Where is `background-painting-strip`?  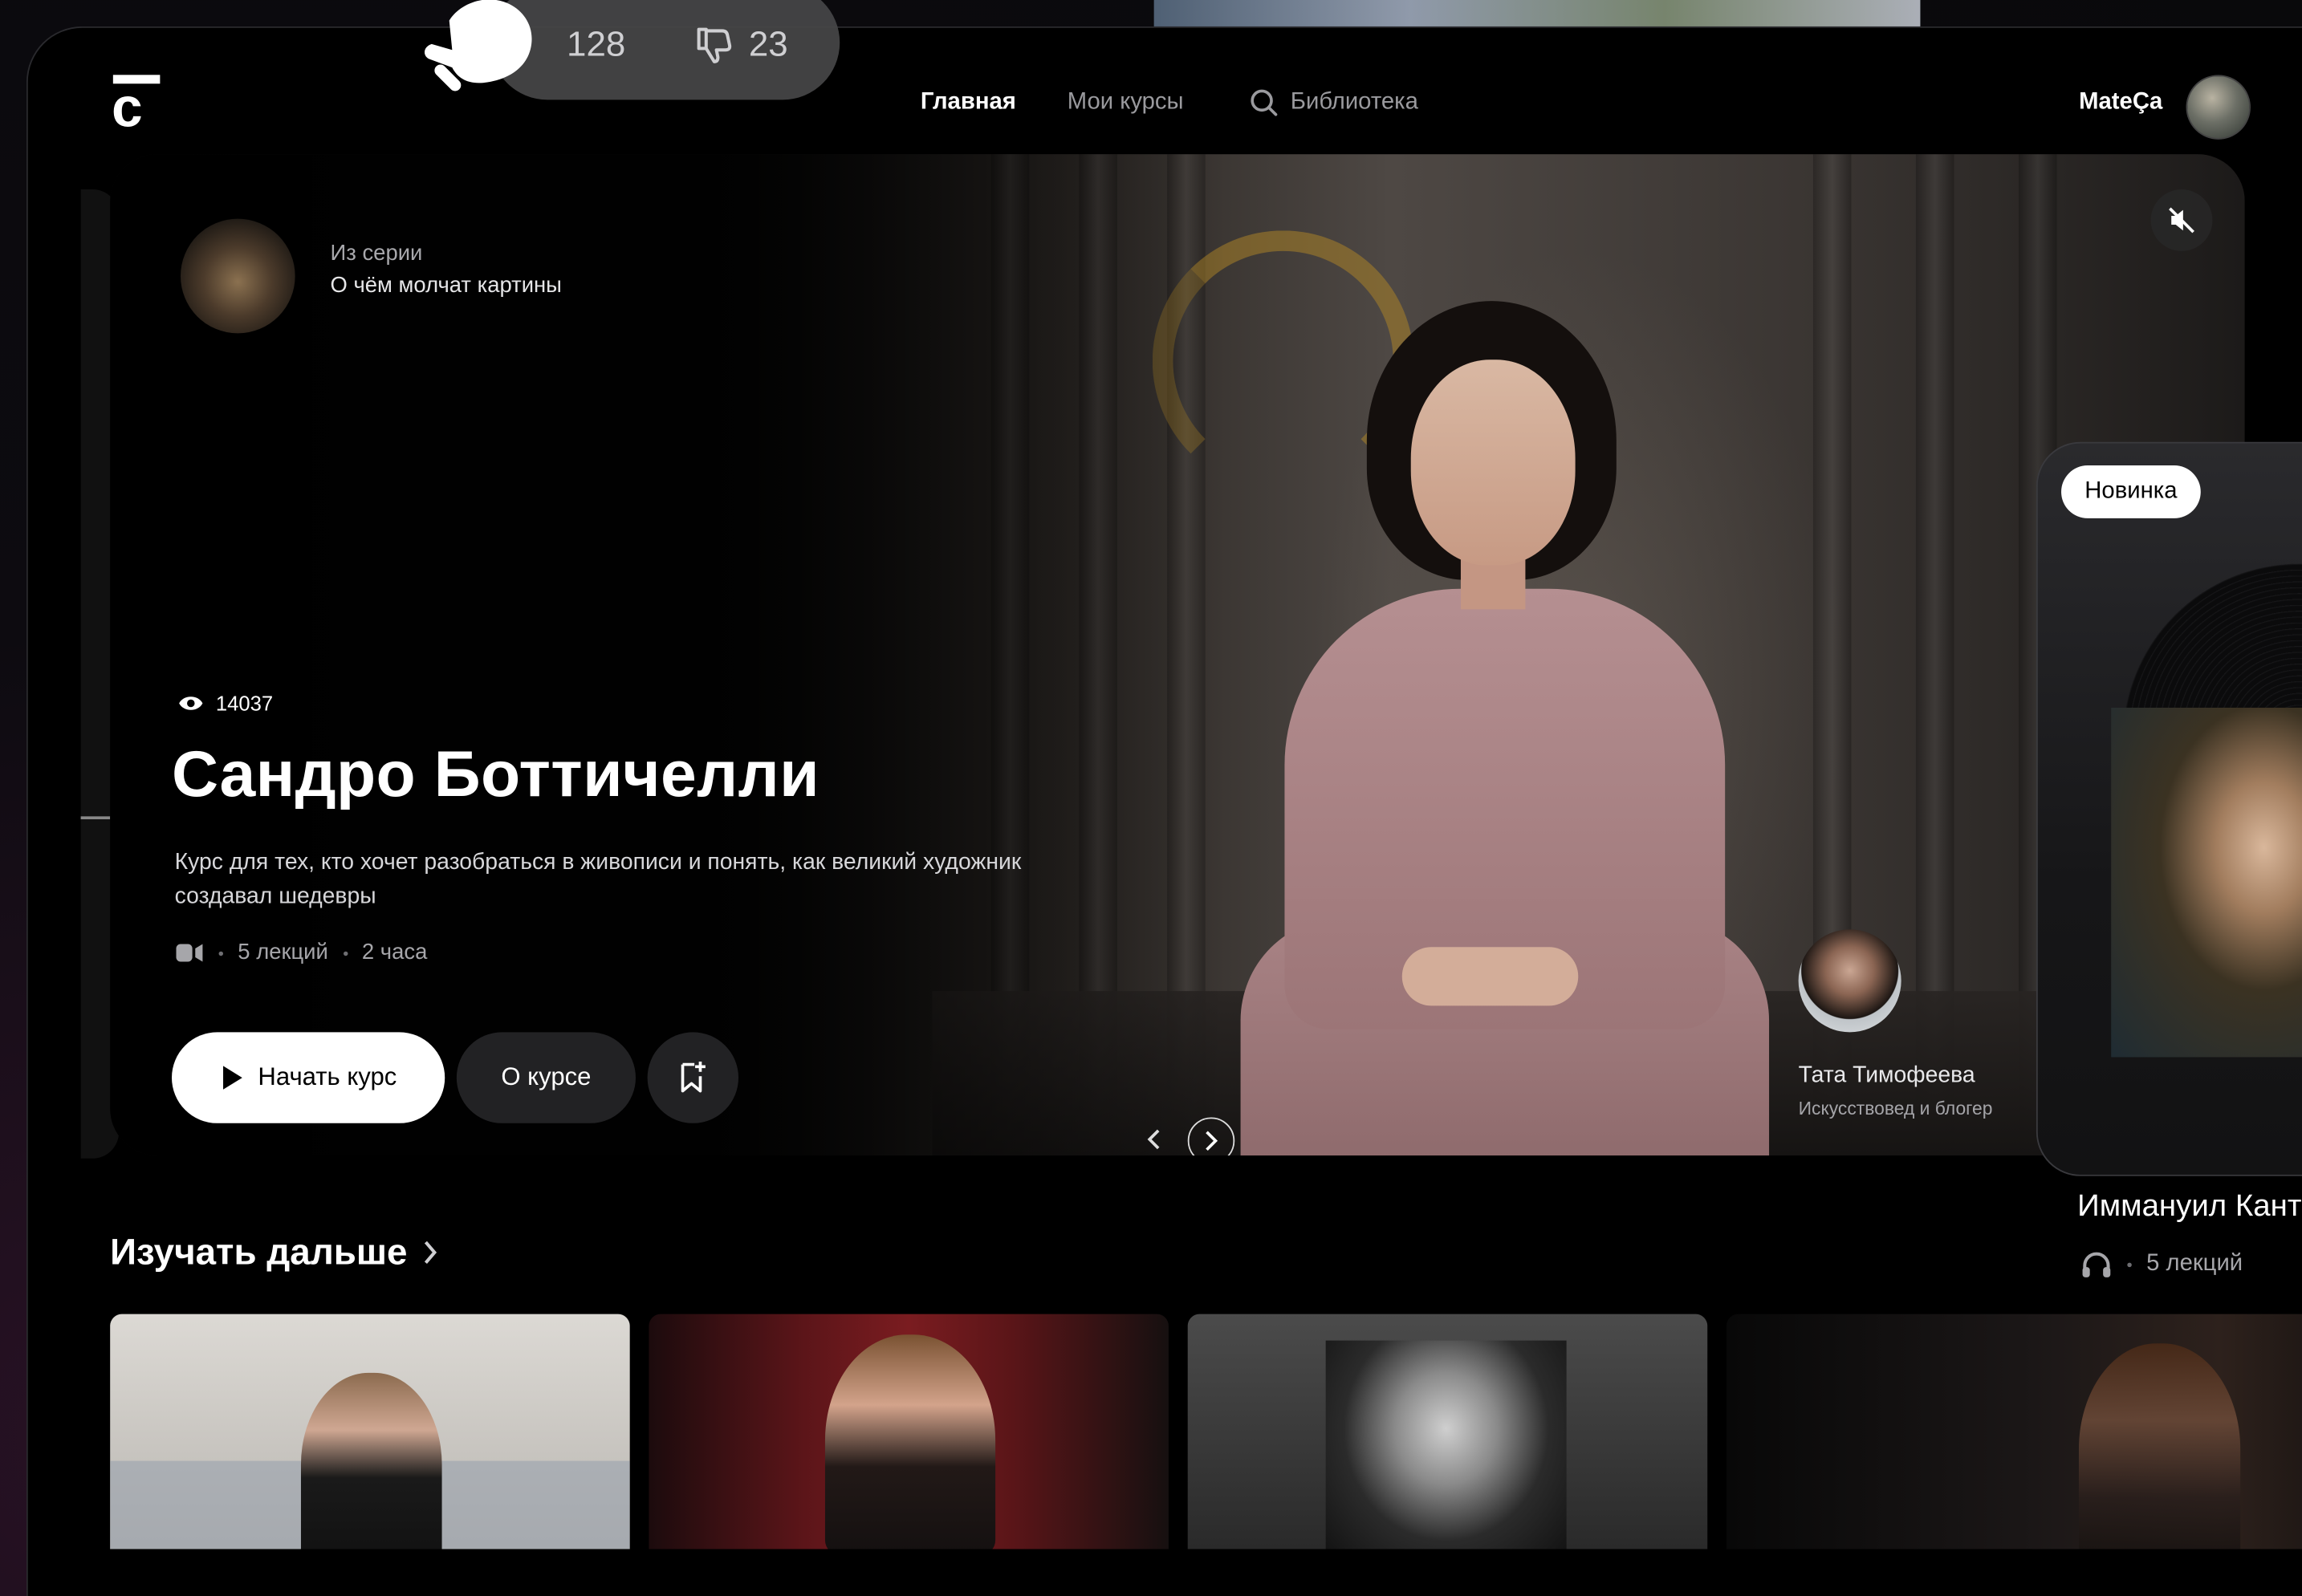 background-painting-strip is located at coordinates (1537, 13).